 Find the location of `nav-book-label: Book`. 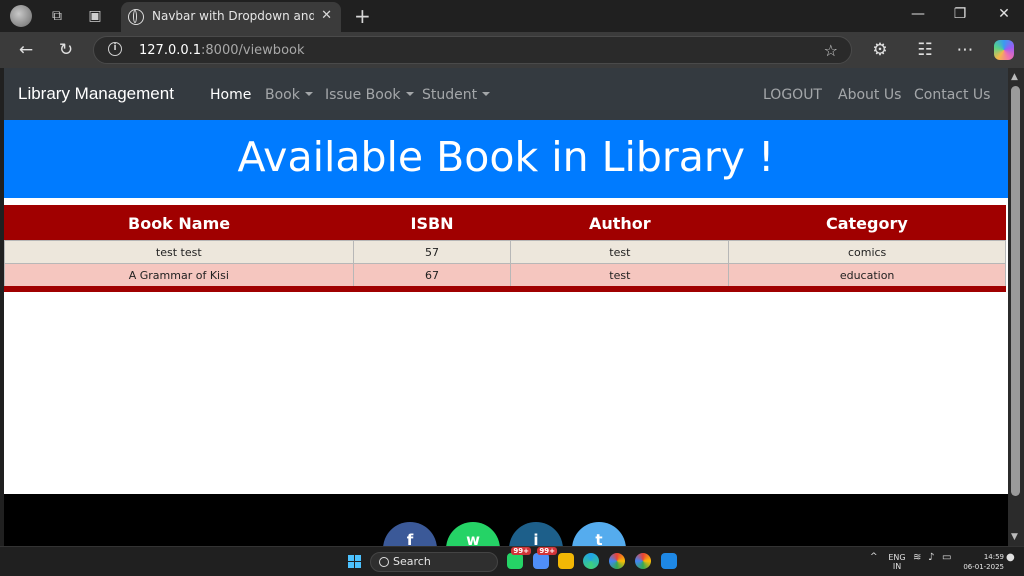

nav-book-label: Book is located at coordinates (282, 95).